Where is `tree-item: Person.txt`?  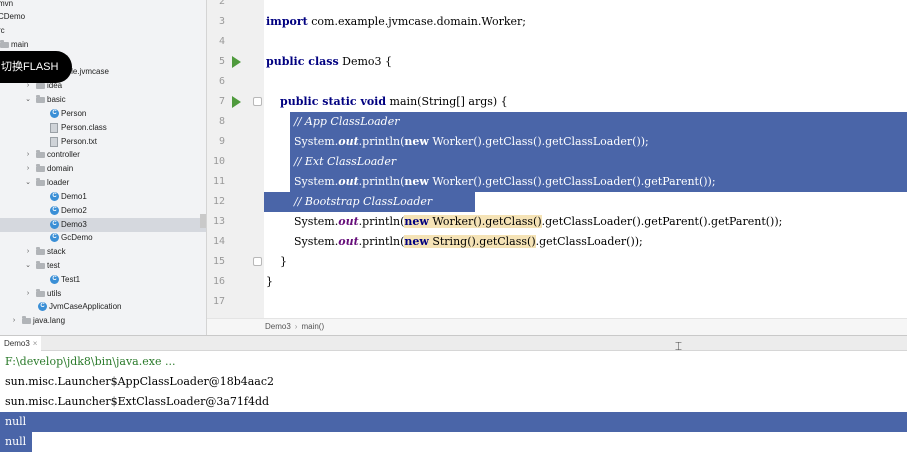 tree-item: Person.txt is located at coordinates (103, 142).